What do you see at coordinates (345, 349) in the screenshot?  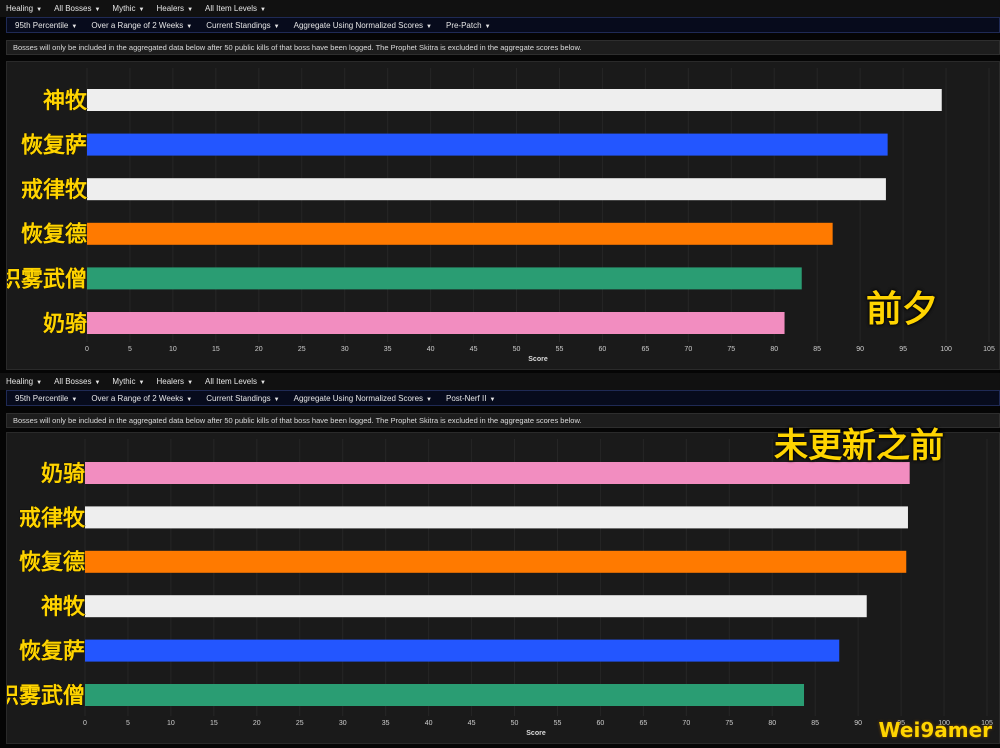 I see `x-tick-label-6: 30` at bounding box center [345, 349].